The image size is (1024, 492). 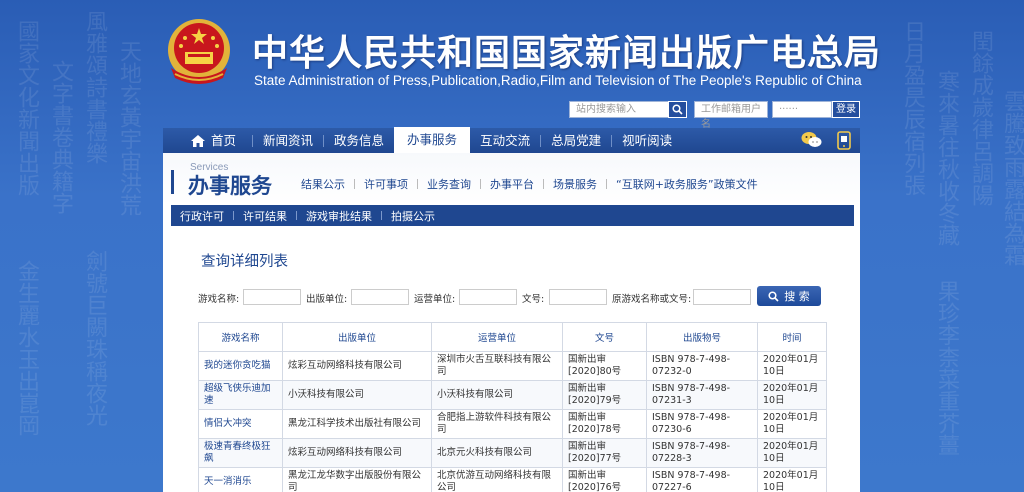 What do you see at coordinates (432, 140) in the screenshot?
I see `nav-item-services: 办事服务` at bounding box center [432, 140].